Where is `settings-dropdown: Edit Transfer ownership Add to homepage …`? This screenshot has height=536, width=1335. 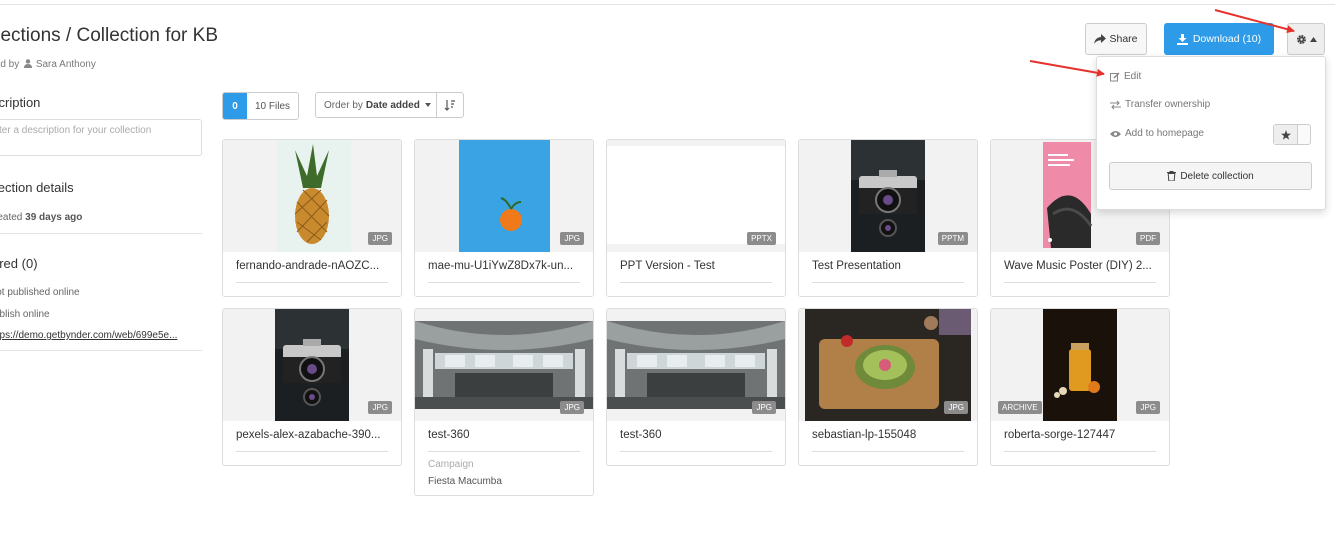
settings-dropdown: Edit Transfer ownership Add to homepage … is located at coordinates (1211, 133).